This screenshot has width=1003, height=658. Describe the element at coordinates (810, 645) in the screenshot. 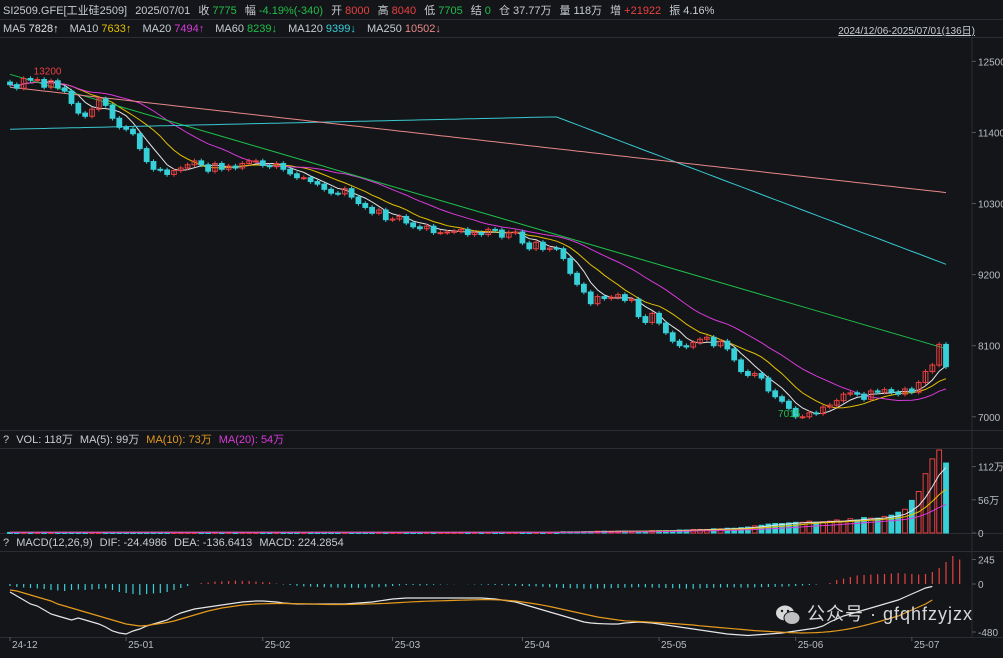

I see `x-axis-label: 25-06` at that location.